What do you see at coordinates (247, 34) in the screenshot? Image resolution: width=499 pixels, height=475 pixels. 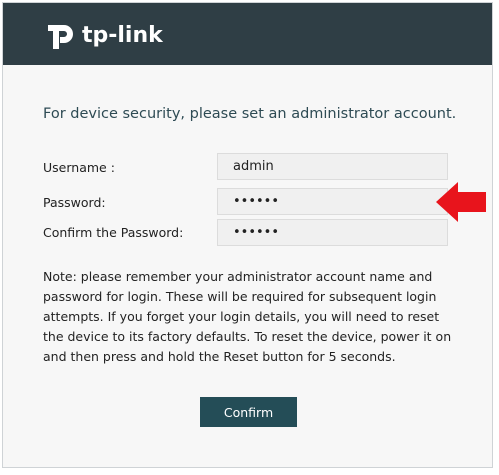 I see `header-bar: tp-link` at bounding box center [247, 34].